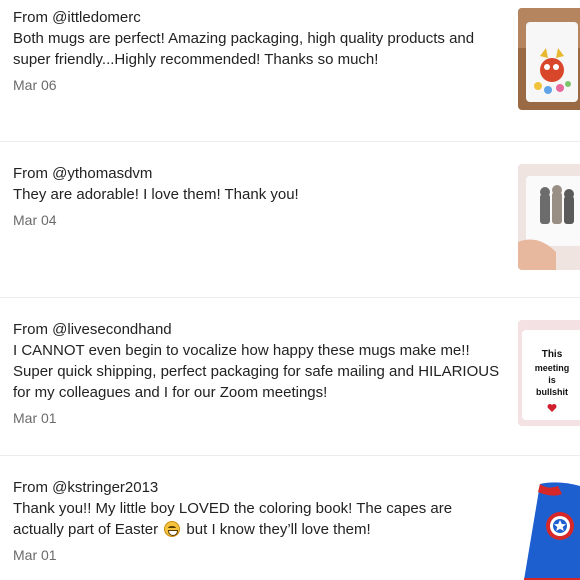 The image size is (580, 580). I want to click on review-author: From @ittledomerc, so click(258, 18).